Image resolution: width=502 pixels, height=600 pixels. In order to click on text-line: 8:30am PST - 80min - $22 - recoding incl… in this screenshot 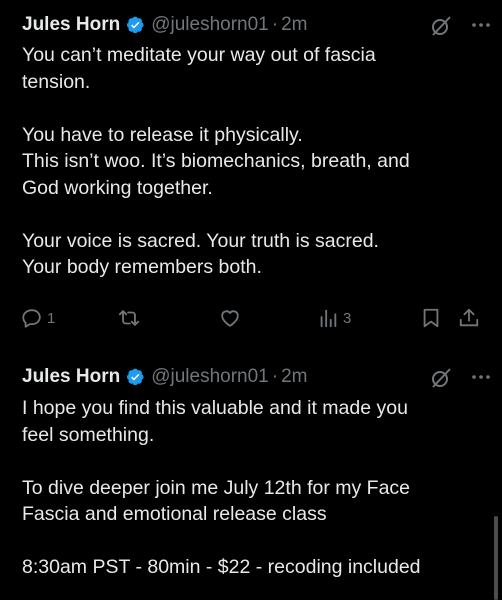, I will do `click(221, 567)`.